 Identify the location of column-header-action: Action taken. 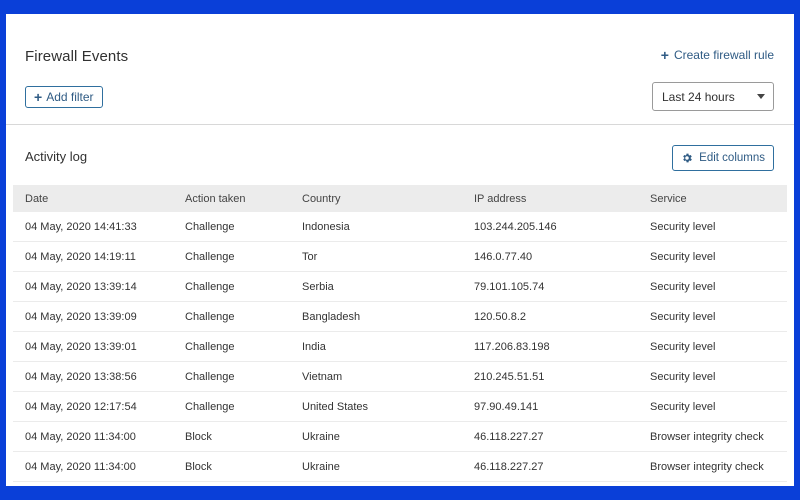
(243, 198).